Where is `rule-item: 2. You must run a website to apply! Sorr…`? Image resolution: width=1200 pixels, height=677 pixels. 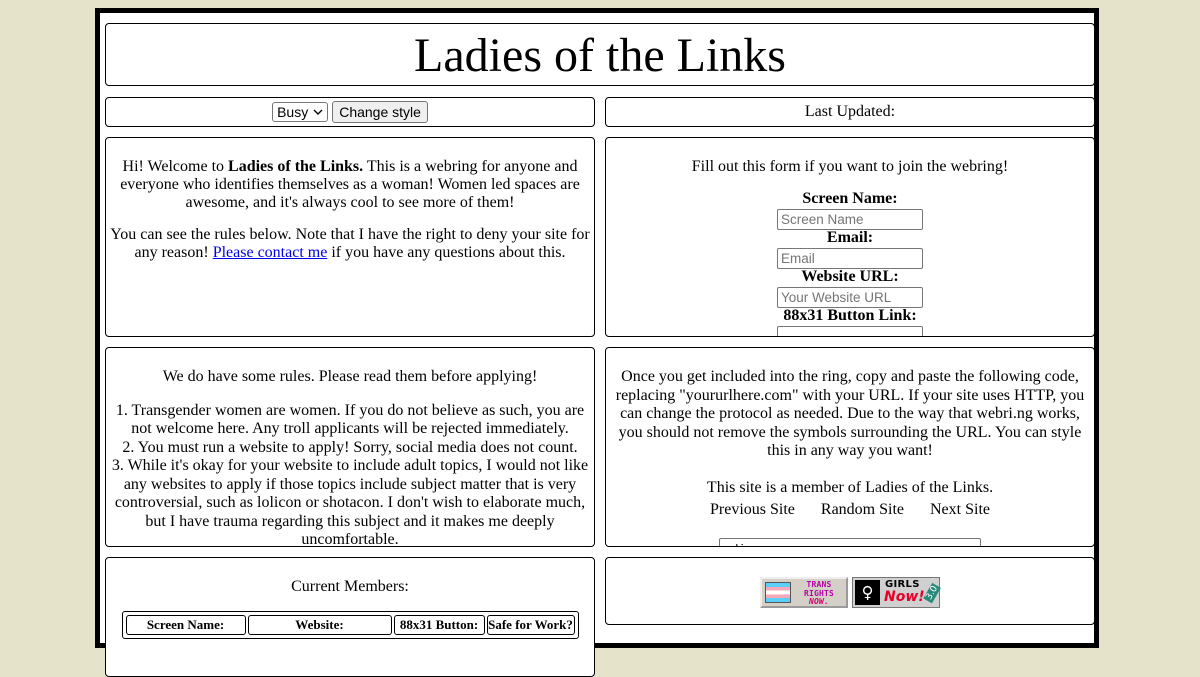
rule-item: 2. You must run a website to apply! Sorr… is located at coordinates (350, 447).